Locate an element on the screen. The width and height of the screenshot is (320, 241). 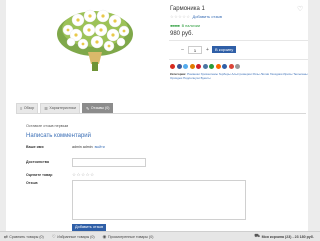
product-rating: ☆☆☆☆☆ Добавить отзыв is located at coordinates (196, 16).